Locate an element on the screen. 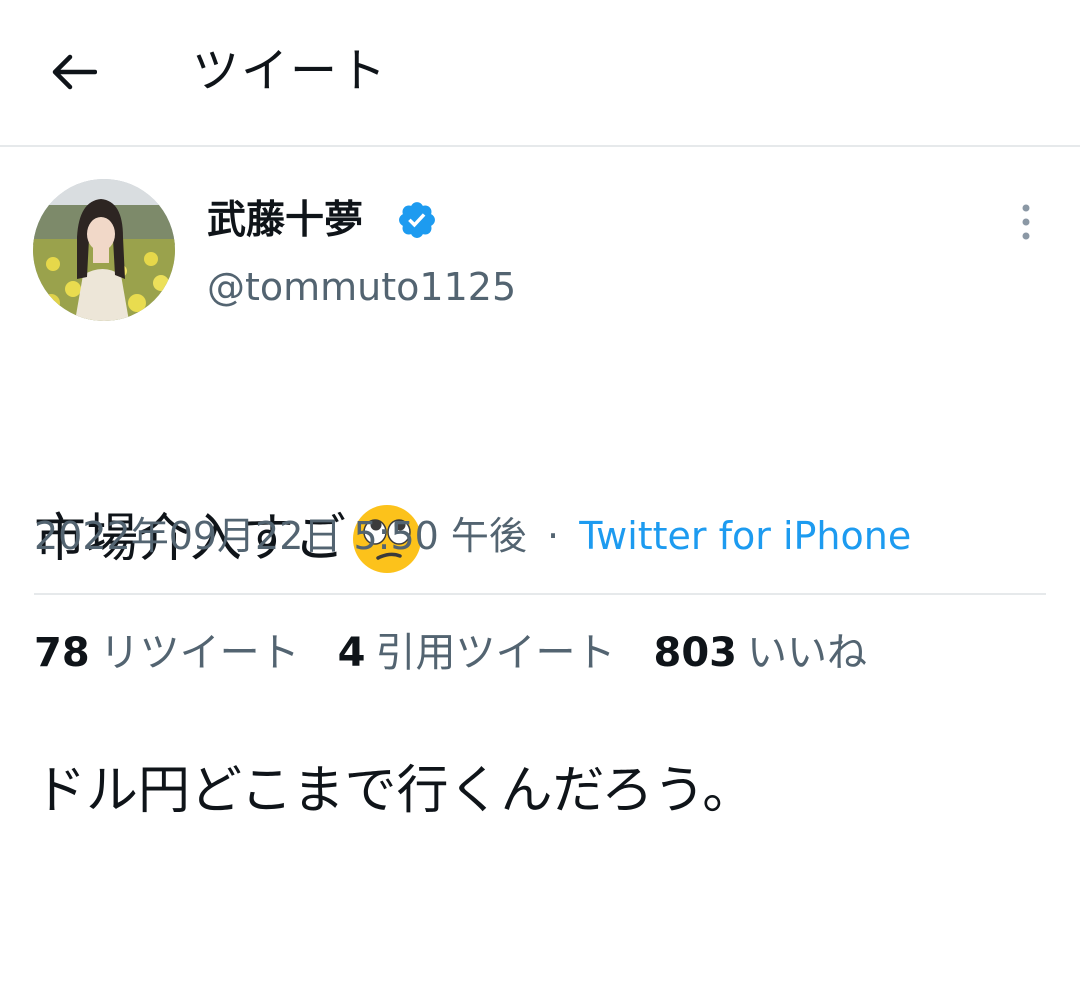  arrow-left-icon is located at coordinates (74, 72).